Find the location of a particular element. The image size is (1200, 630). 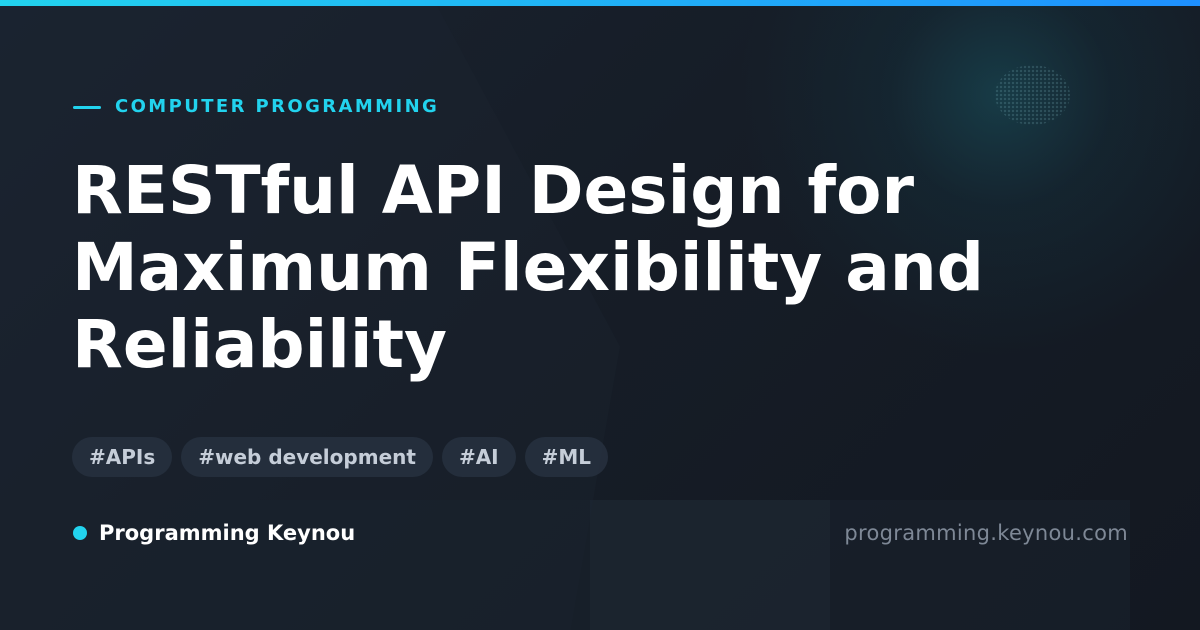

tag-list: #APIs #web development #AI #ML is located at coordinates (340, 457).